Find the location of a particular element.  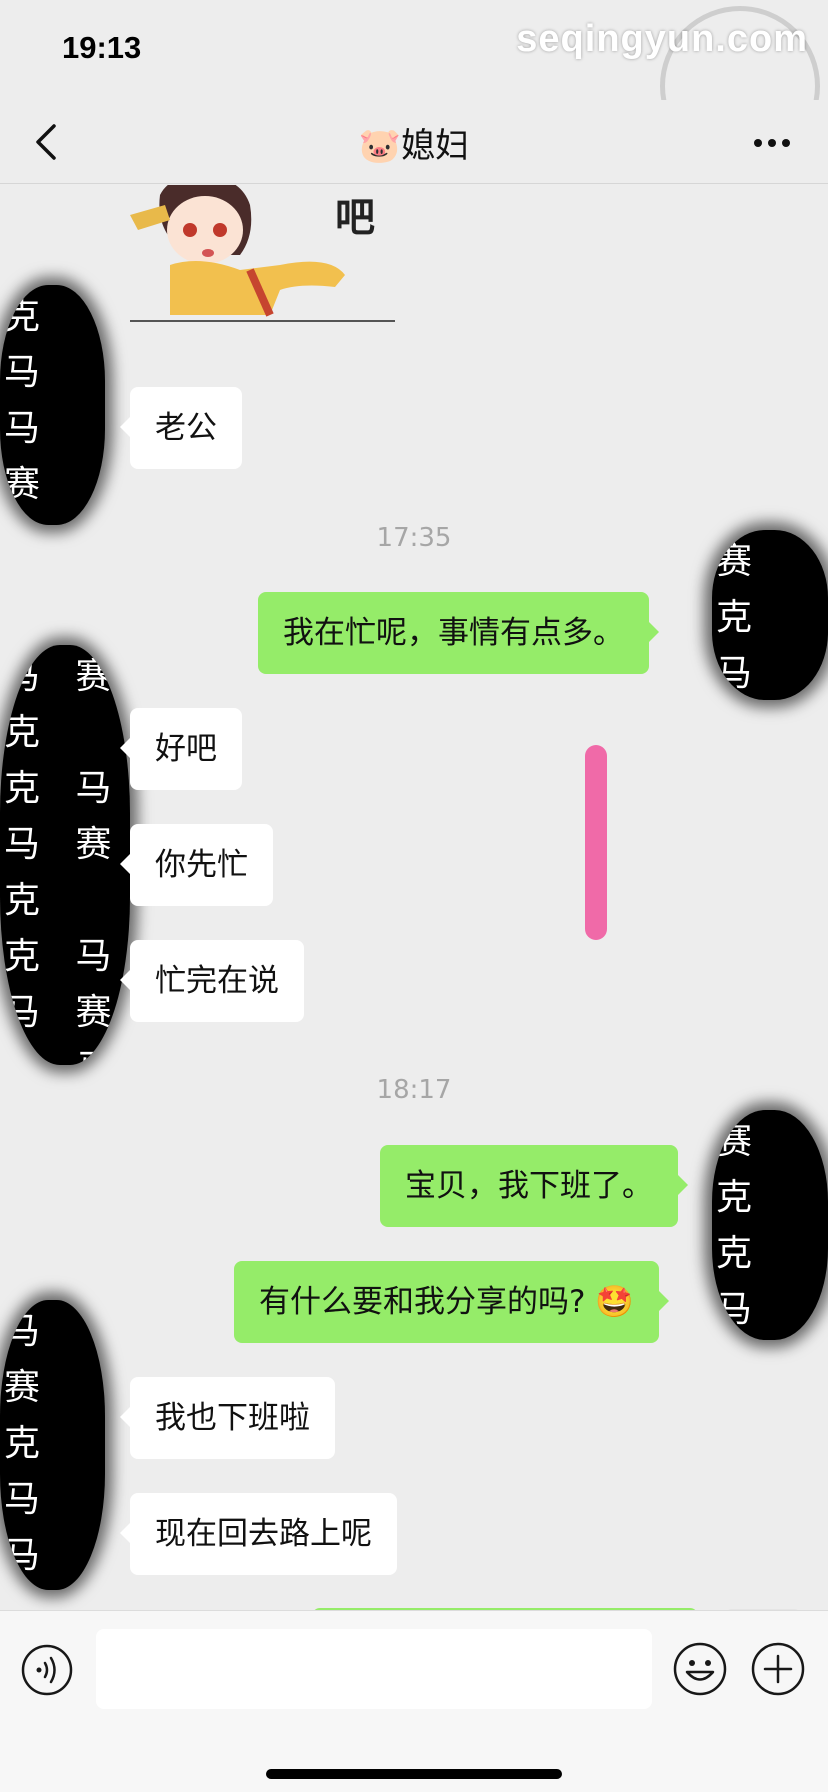

chat-header: 🐷媳妇 is located at coordinates (414, 142).